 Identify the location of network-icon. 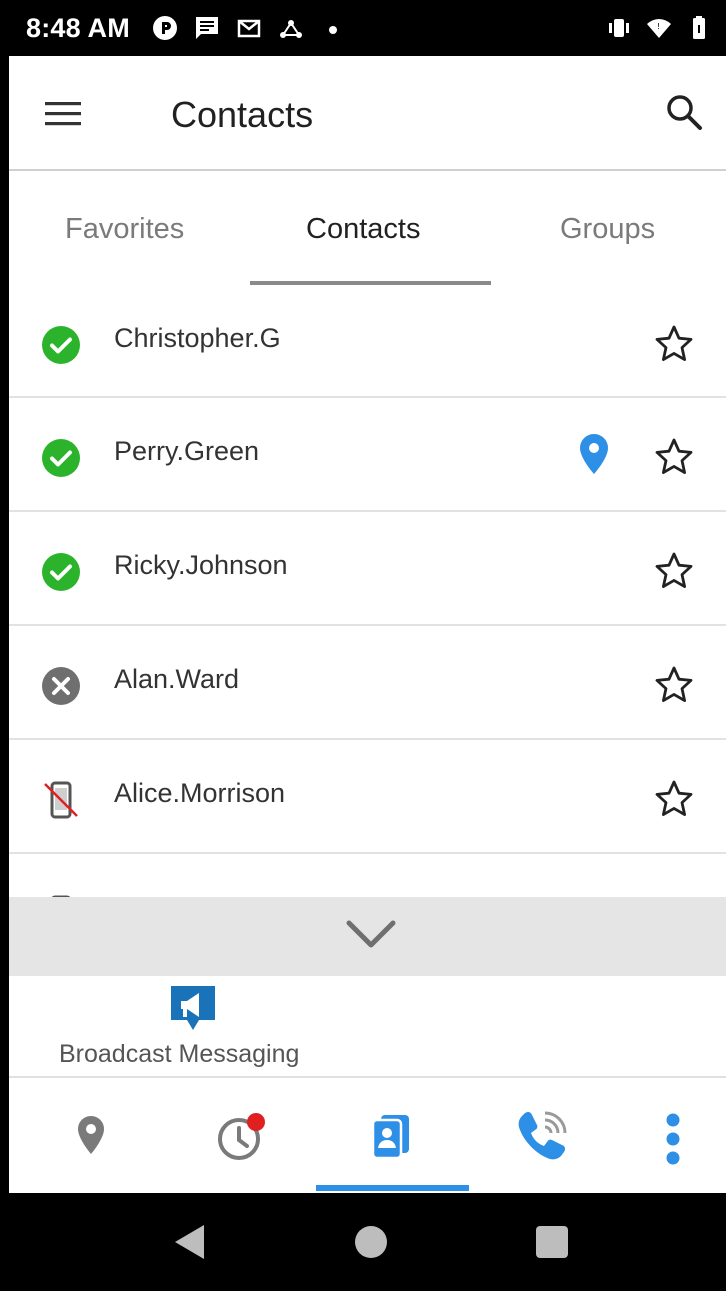
(290, 29).